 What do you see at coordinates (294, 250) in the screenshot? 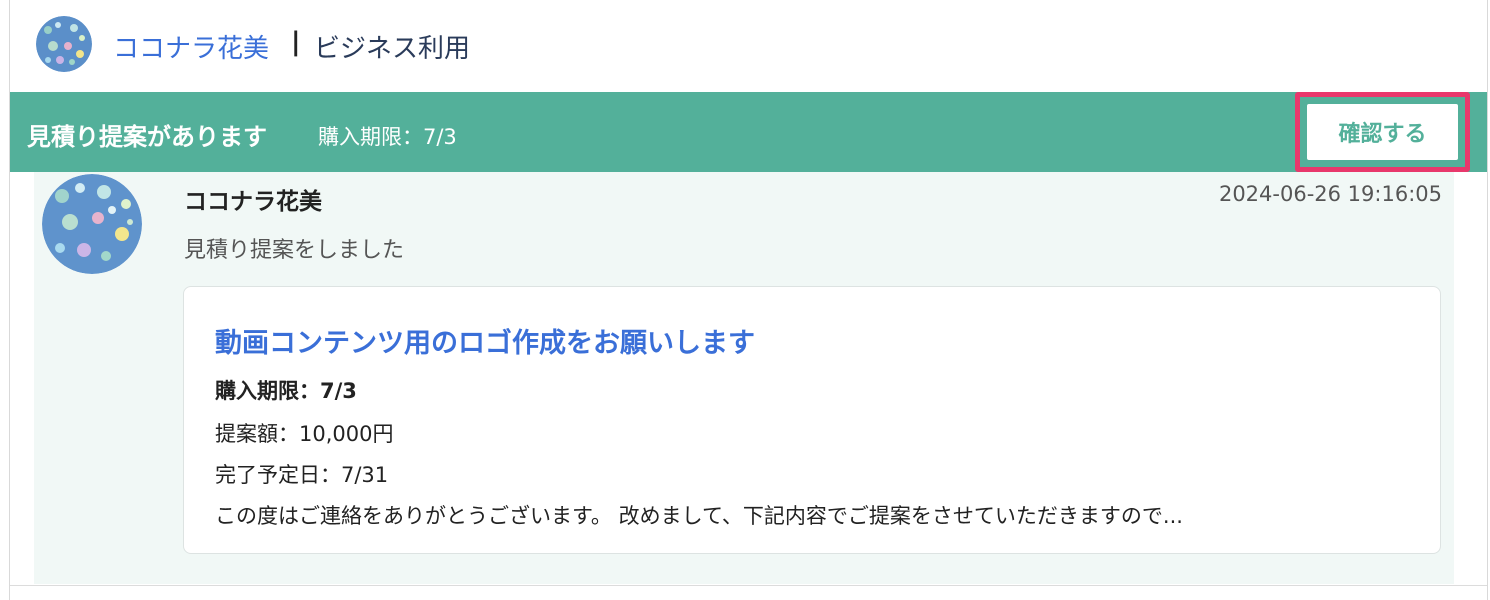
I see `message-text: 見積り提案をしました` at bounding box center [294, 250].